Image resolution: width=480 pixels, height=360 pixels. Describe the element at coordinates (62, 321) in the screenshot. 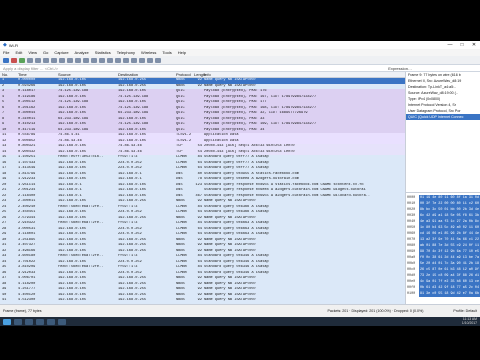

I see `wireshark-task-icon` at that location.